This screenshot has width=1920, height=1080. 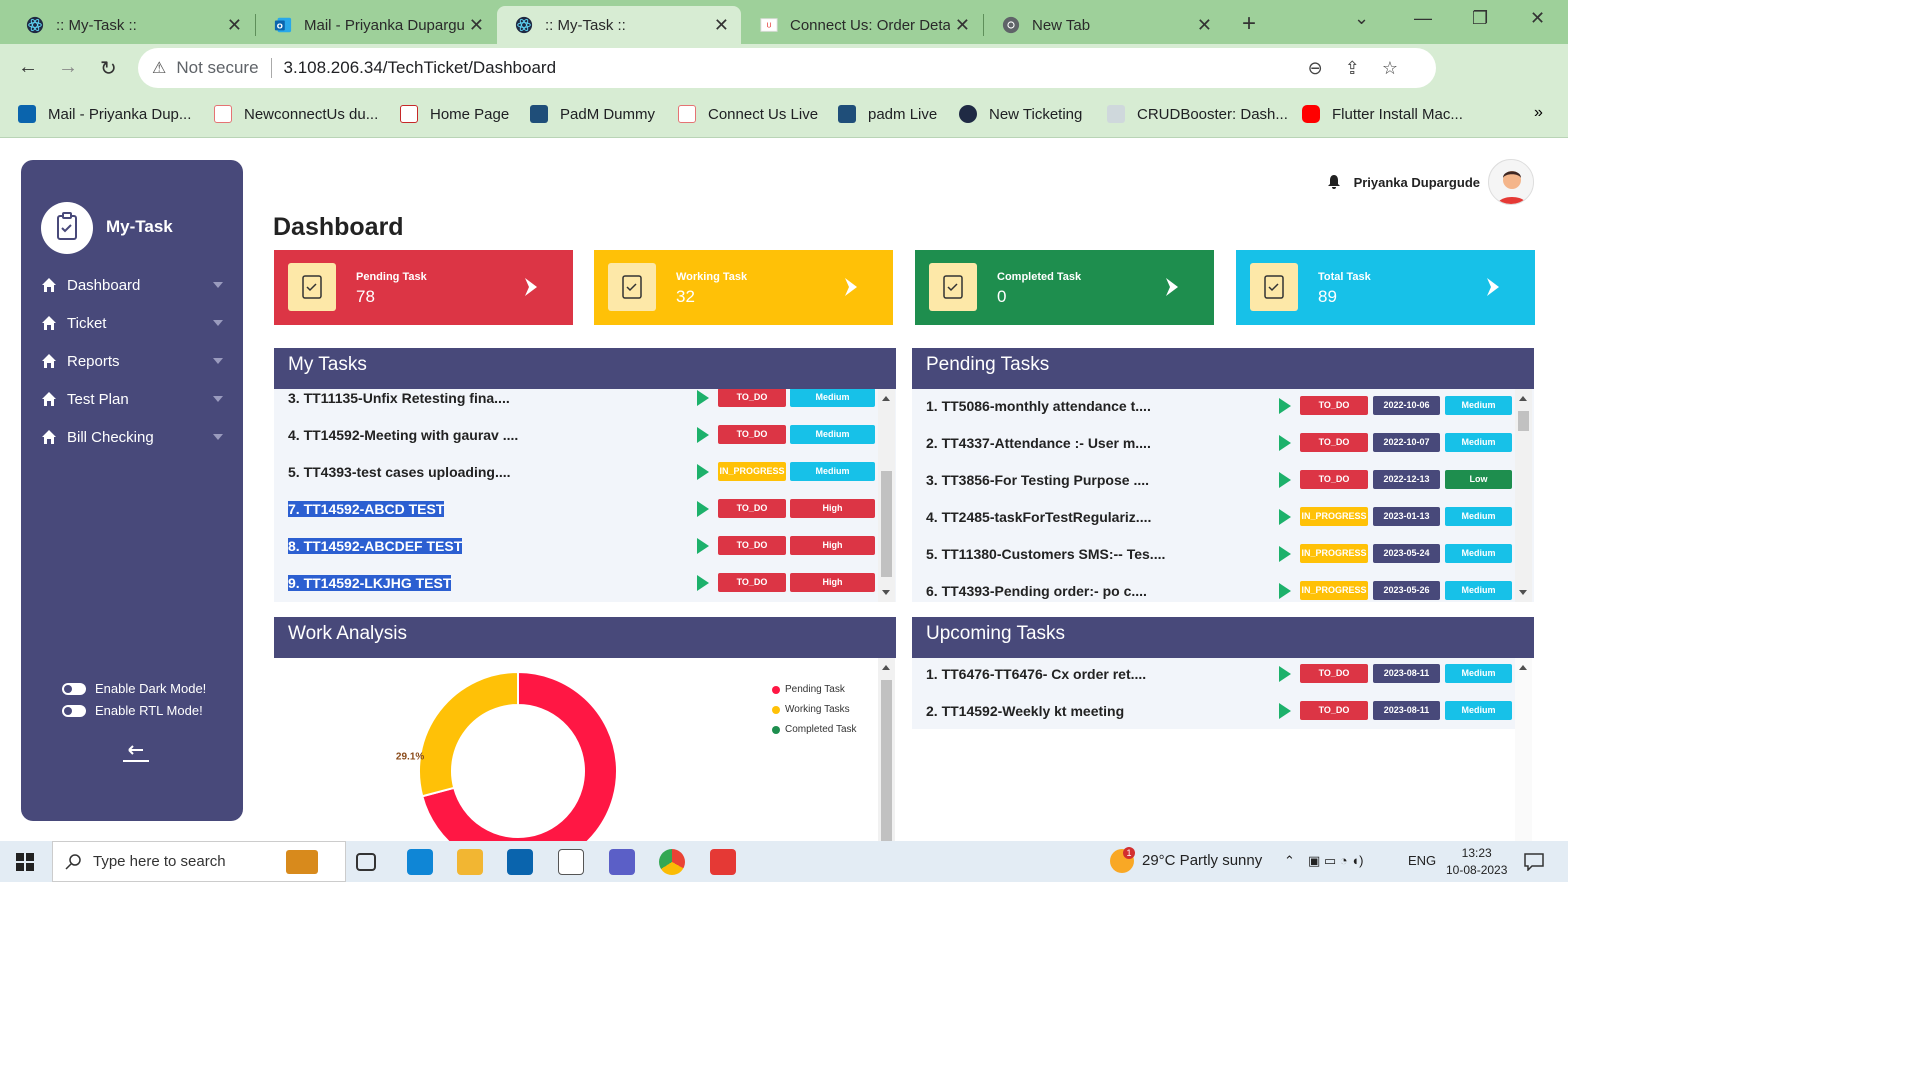 I want to click on chrome-icon, so click(x=672, y=862).